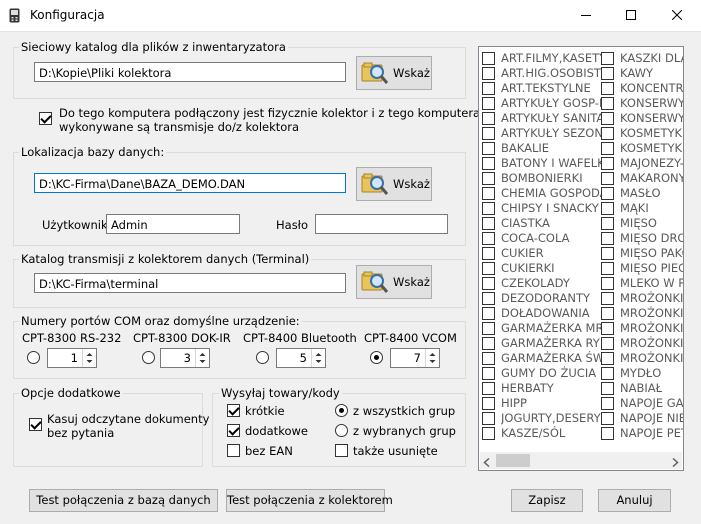 This screenshot has width=701, height=524. I want to click on group-list-item: CUKIERKI, so click(542, 268).